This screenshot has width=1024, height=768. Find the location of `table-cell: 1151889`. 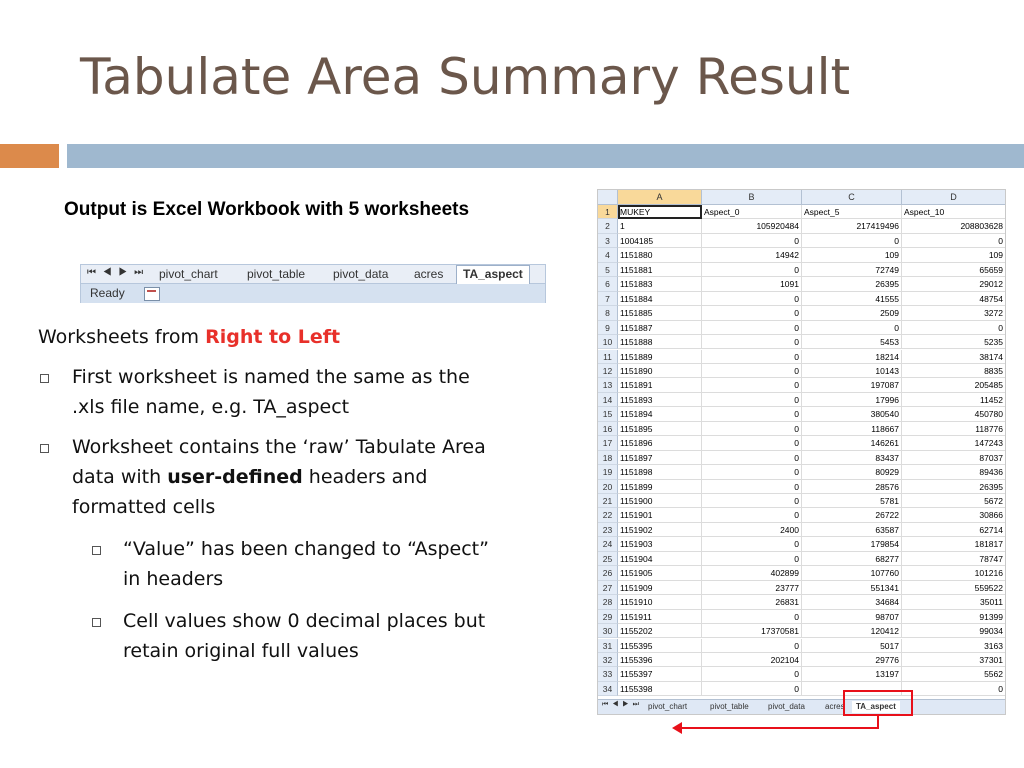

table-cell: 1151889 is located at coordinates (660, 356).